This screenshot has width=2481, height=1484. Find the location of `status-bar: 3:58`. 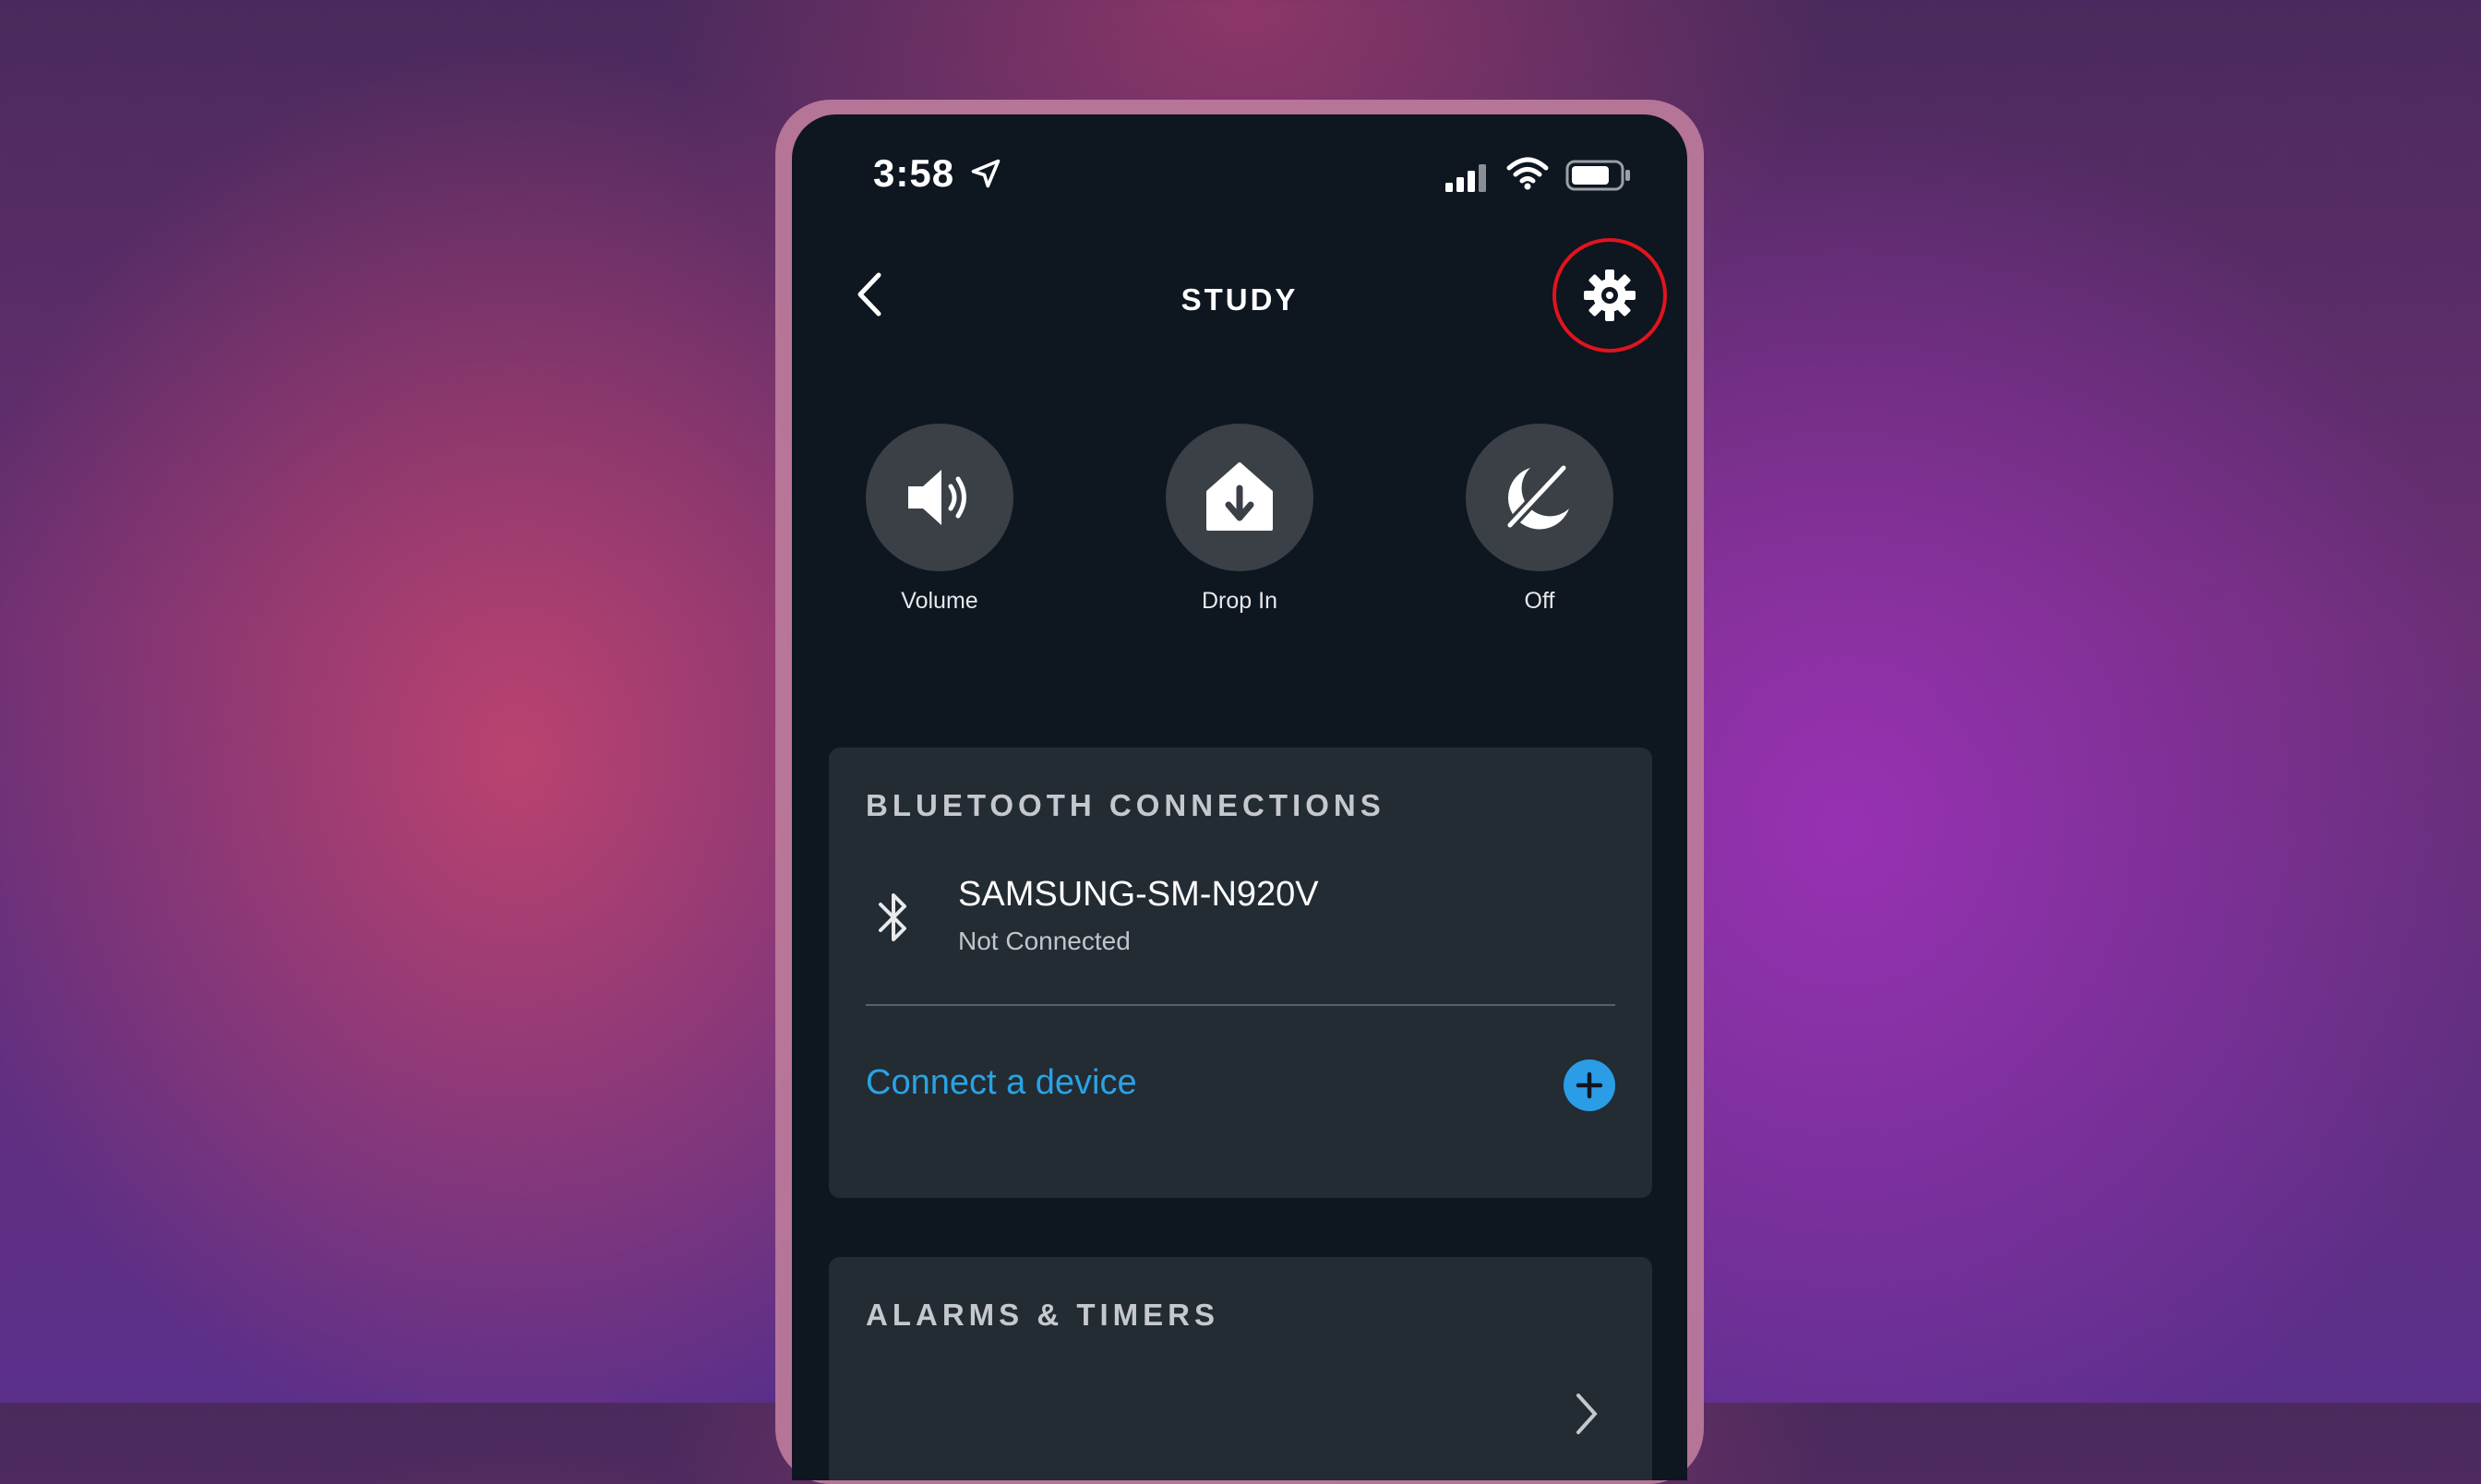

status-bar: 3:58 is located at coordinates (1239, 174).